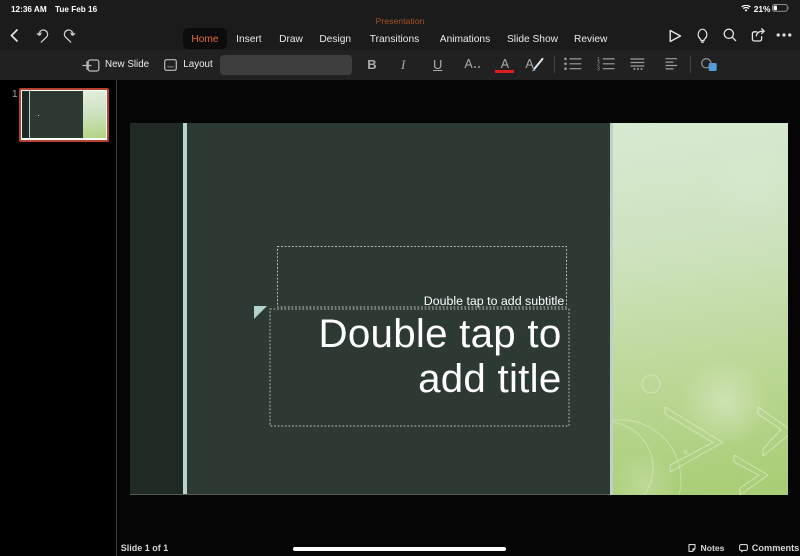 The height and width of the screenshot is (556, 800). I want to click on svg-text: 3, so click(598, 69).